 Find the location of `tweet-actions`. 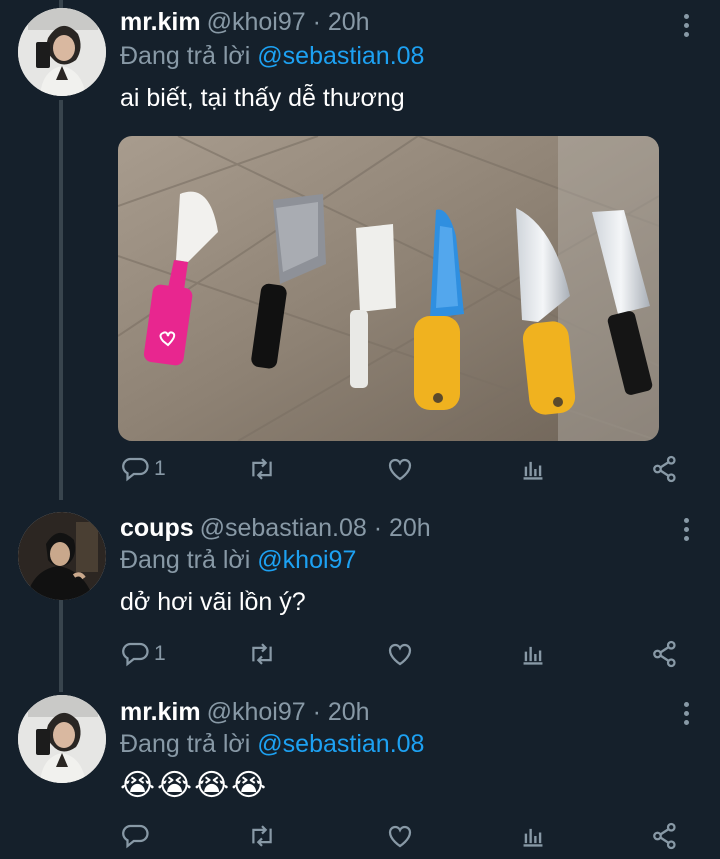

tweet-actions is located at coordinates (405, 836).